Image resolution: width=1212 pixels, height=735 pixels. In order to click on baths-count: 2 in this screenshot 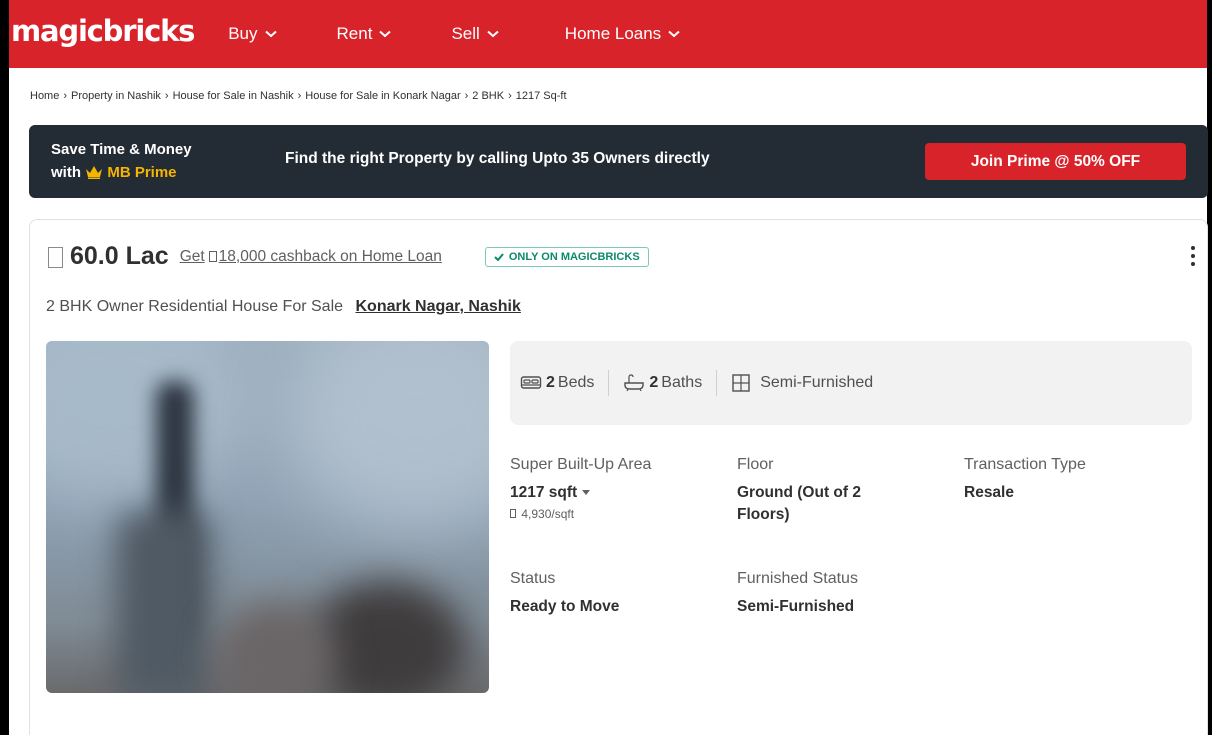, I will do `click(654, 382)`.